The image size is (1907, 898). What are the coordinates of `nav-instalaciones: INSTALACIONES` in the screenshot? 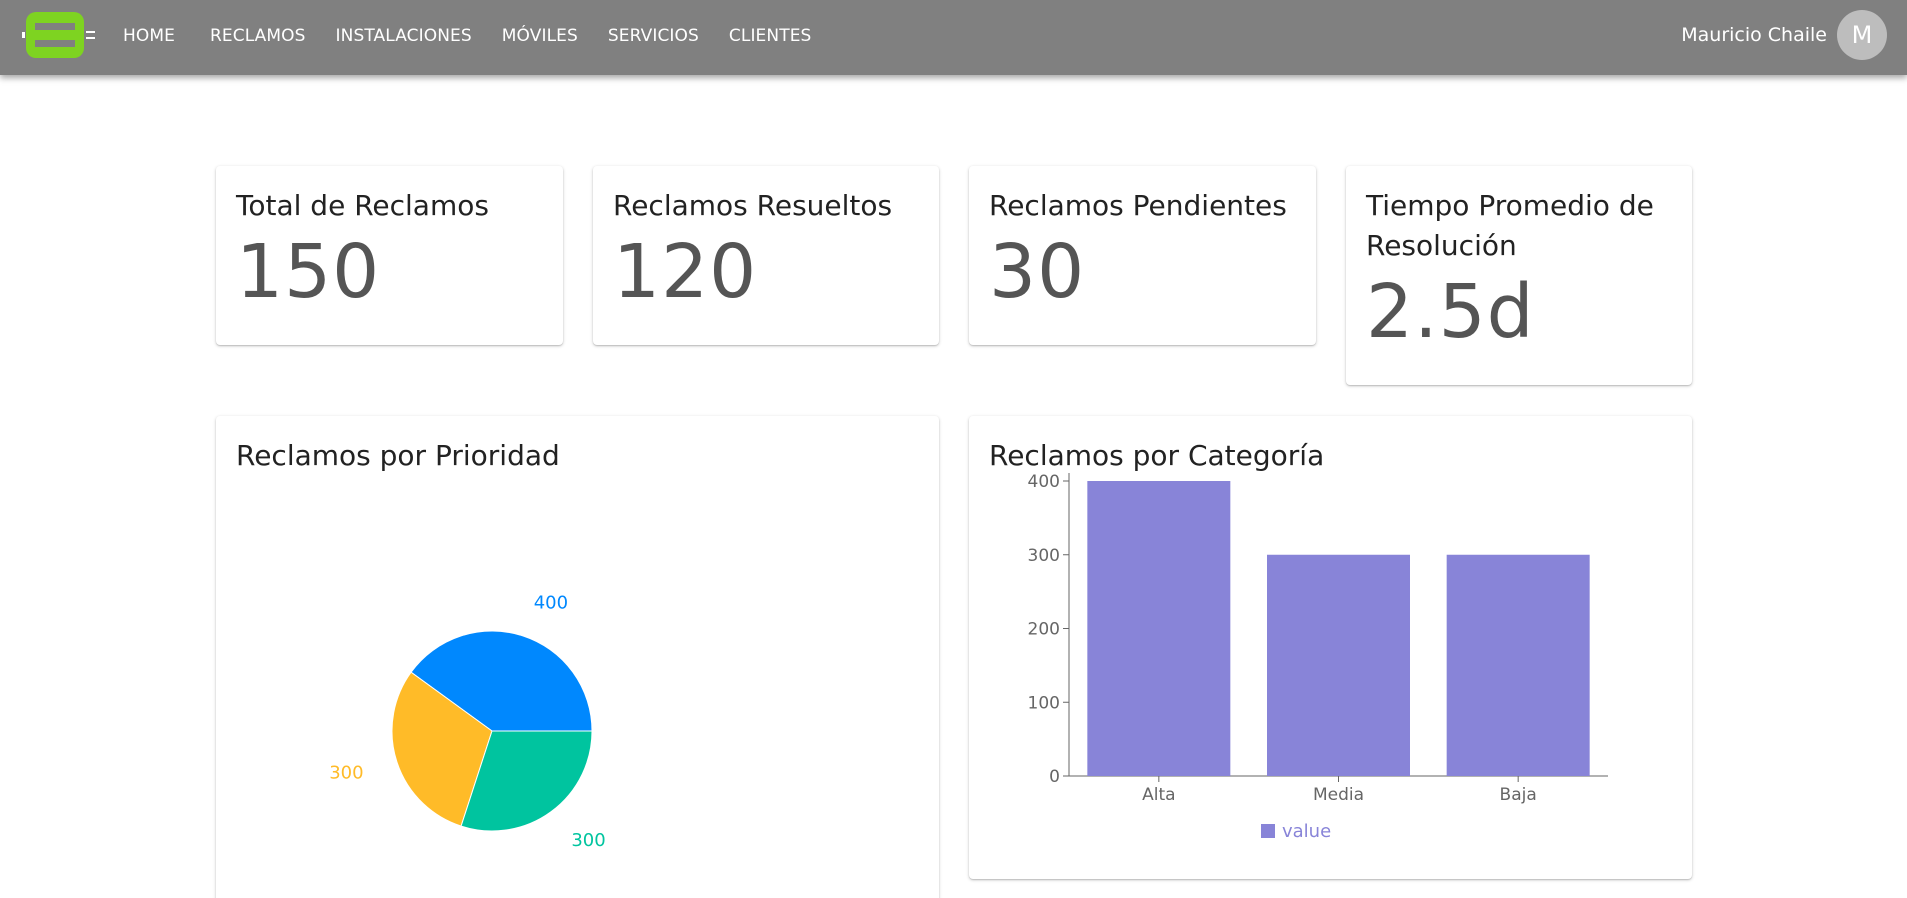 It's located at (404, 36).